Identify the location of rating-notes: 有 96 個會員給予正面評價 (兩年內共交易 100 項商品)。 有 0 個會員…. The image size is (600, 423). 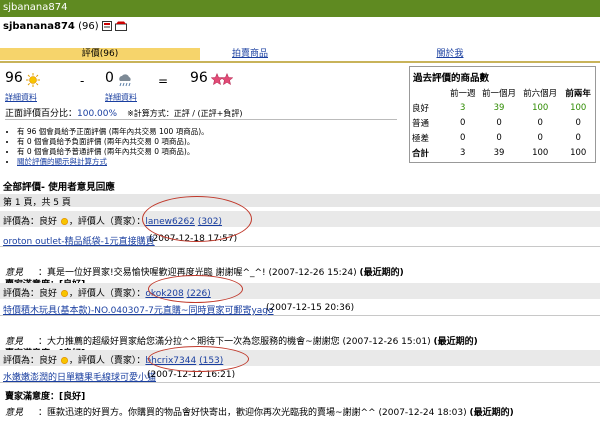
(107, 147).